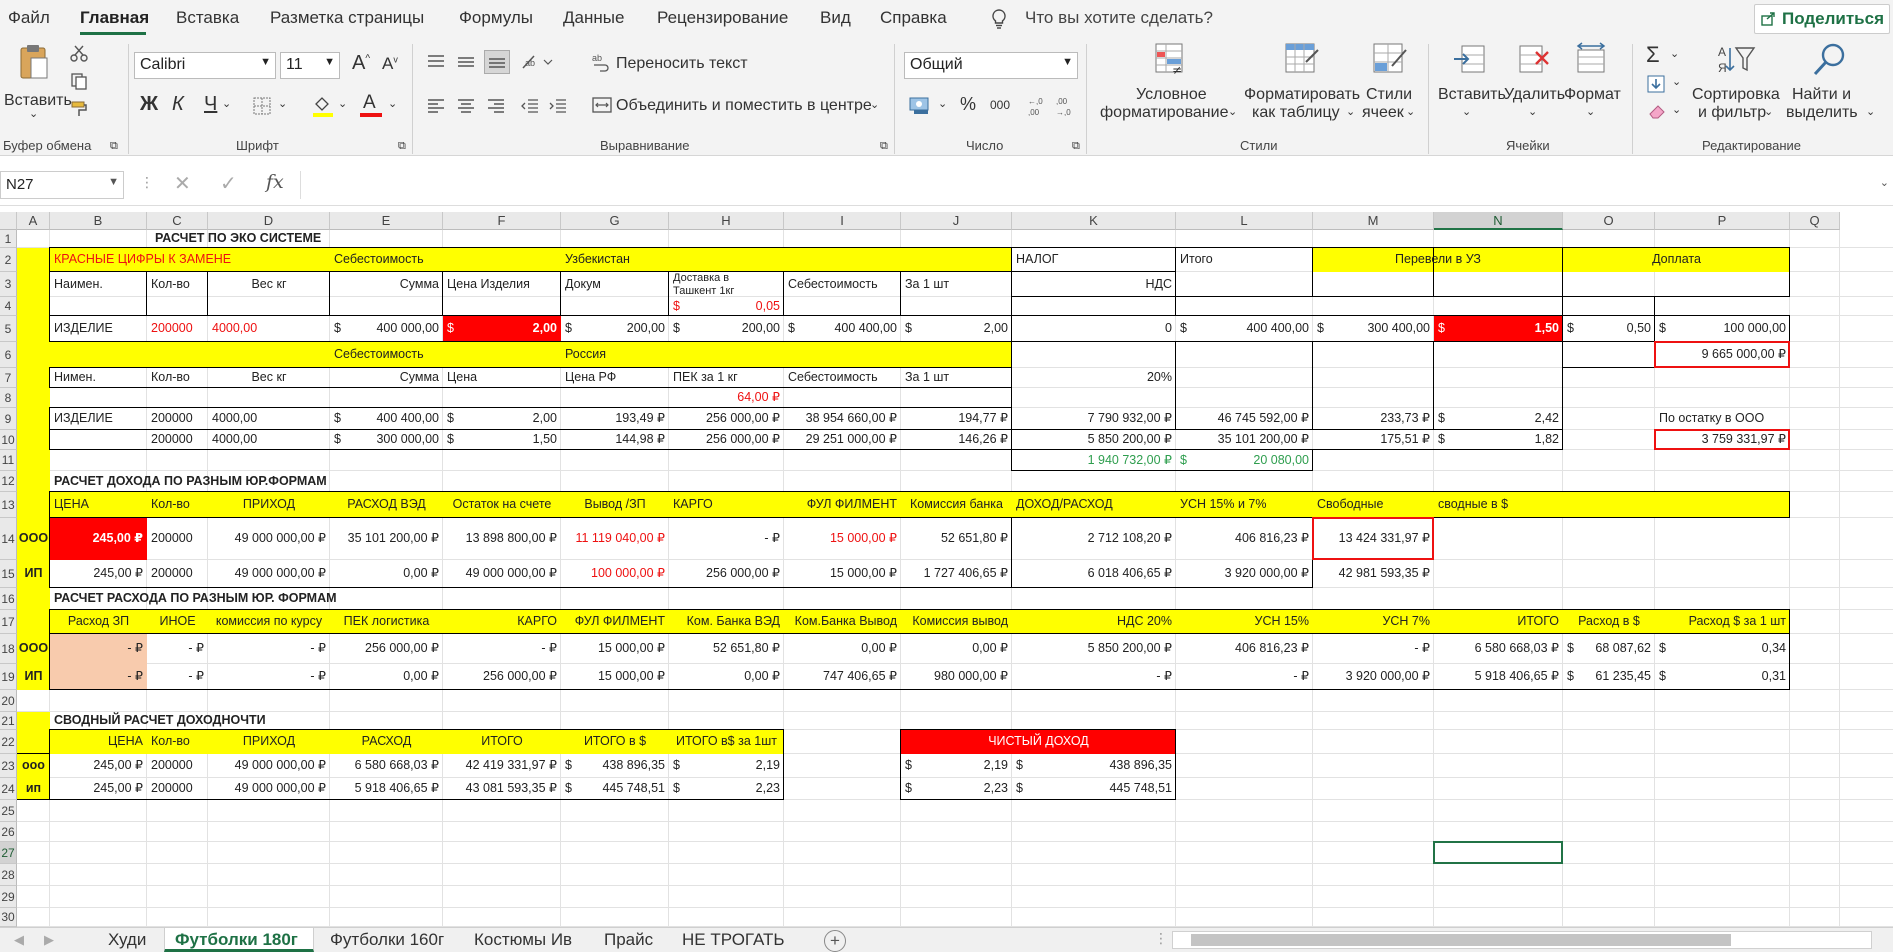 The image size is (1893, 952). I want to click on cell-b14: 245,00 ₽, so click(98, 539).